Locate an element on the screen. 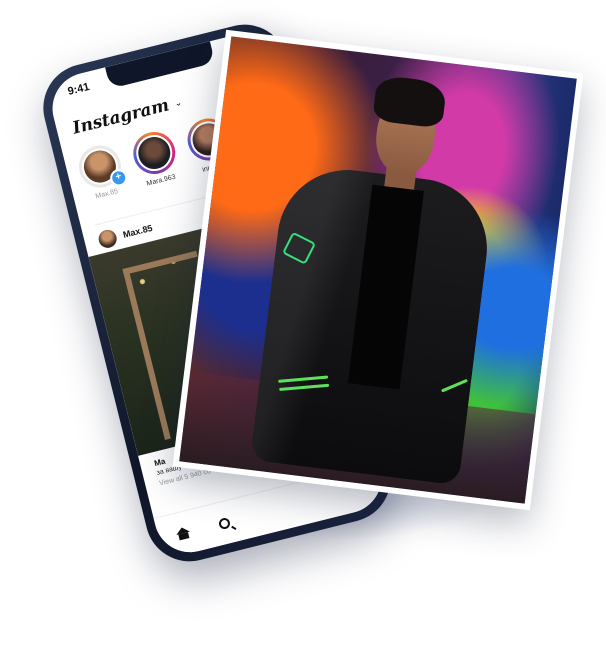 This screenshot has width=606, height=649. story-item: Mara.963 is located at coordinates (158, 167).